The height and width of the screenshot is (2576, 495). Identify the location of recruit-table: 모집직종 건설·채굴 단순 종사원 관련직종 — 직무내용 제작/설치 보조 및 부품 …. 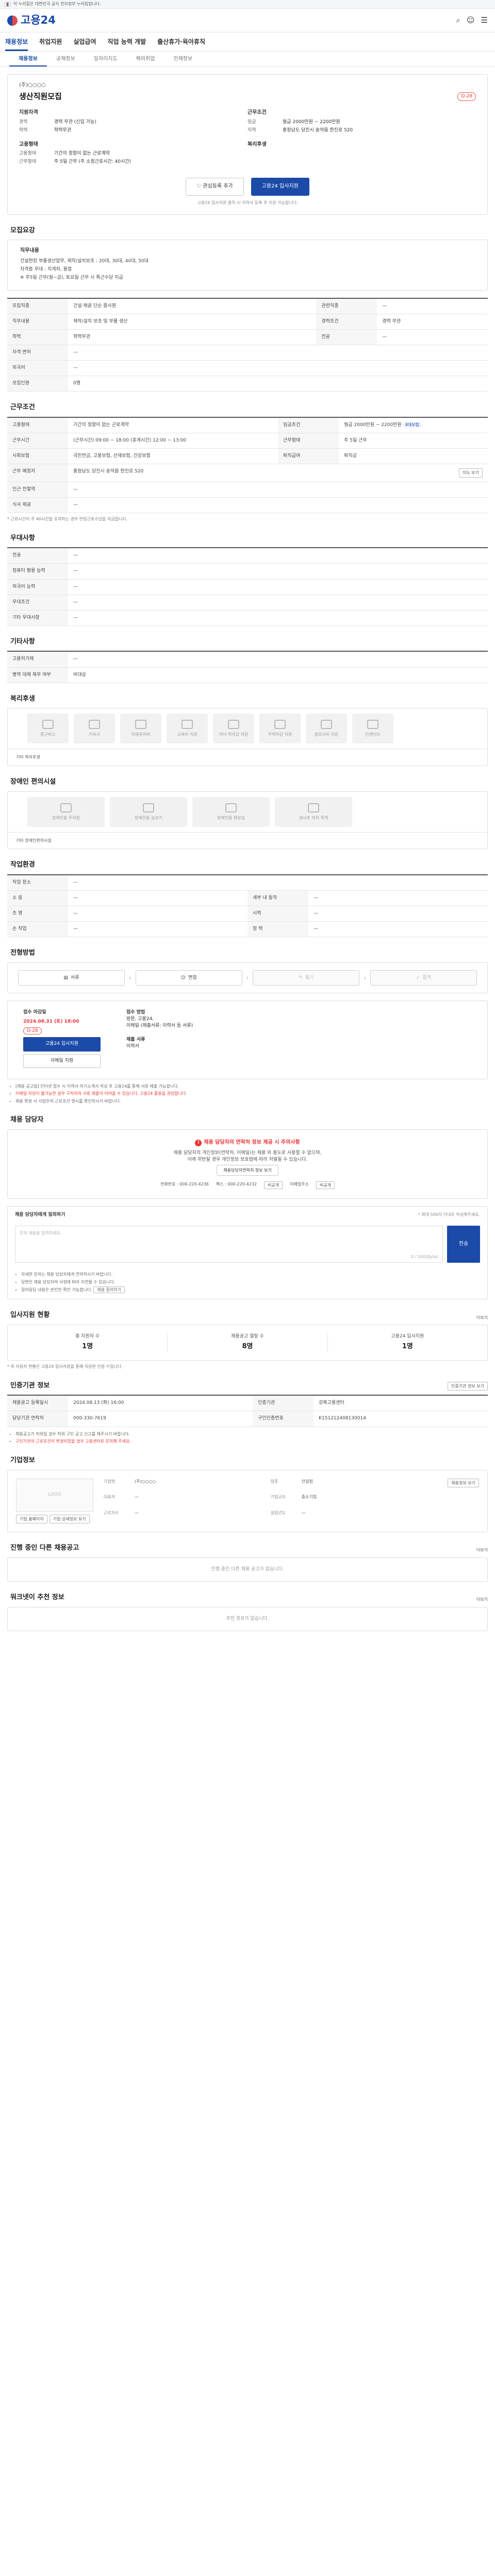
(247, 345).